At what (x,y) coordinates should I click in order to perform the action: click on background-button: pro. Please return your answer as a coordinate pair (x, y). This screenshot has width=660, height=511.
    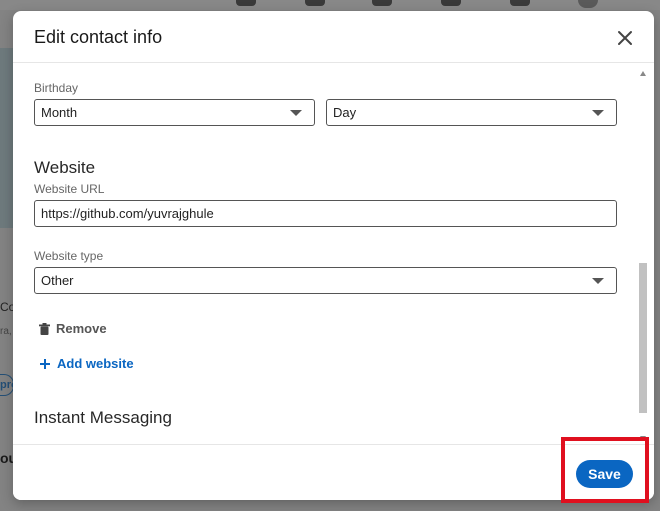
    Looking at the image, I should click on (7, 385).